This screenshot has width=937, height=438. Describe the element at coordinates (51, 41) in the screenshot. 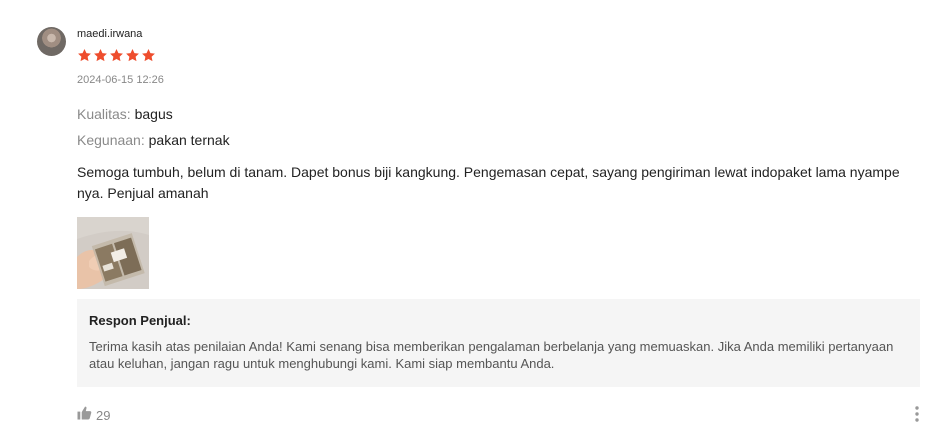

I see `avatar` at that location.